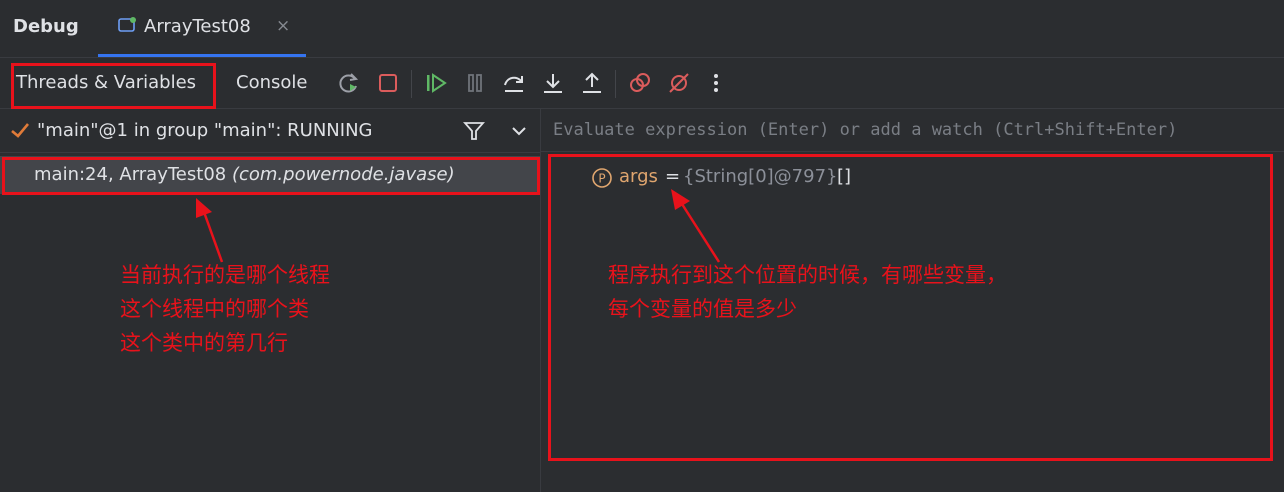 The image size is (1284, 492). I want to click on annotation-right: 程序执行到这个位置的时候，有哪些变量， 每个变量的值是多少, so click(807, 292).